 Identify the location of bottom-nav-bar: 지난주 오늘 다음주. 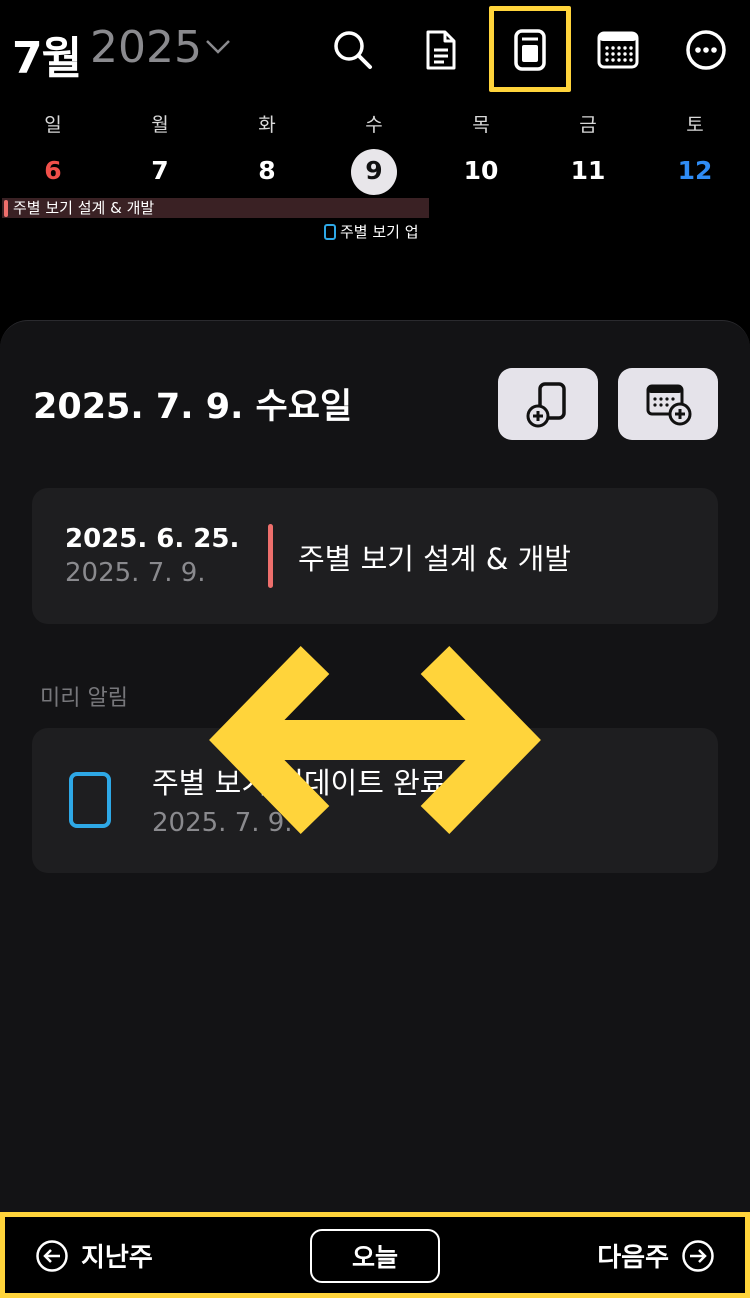
(375, 1255).